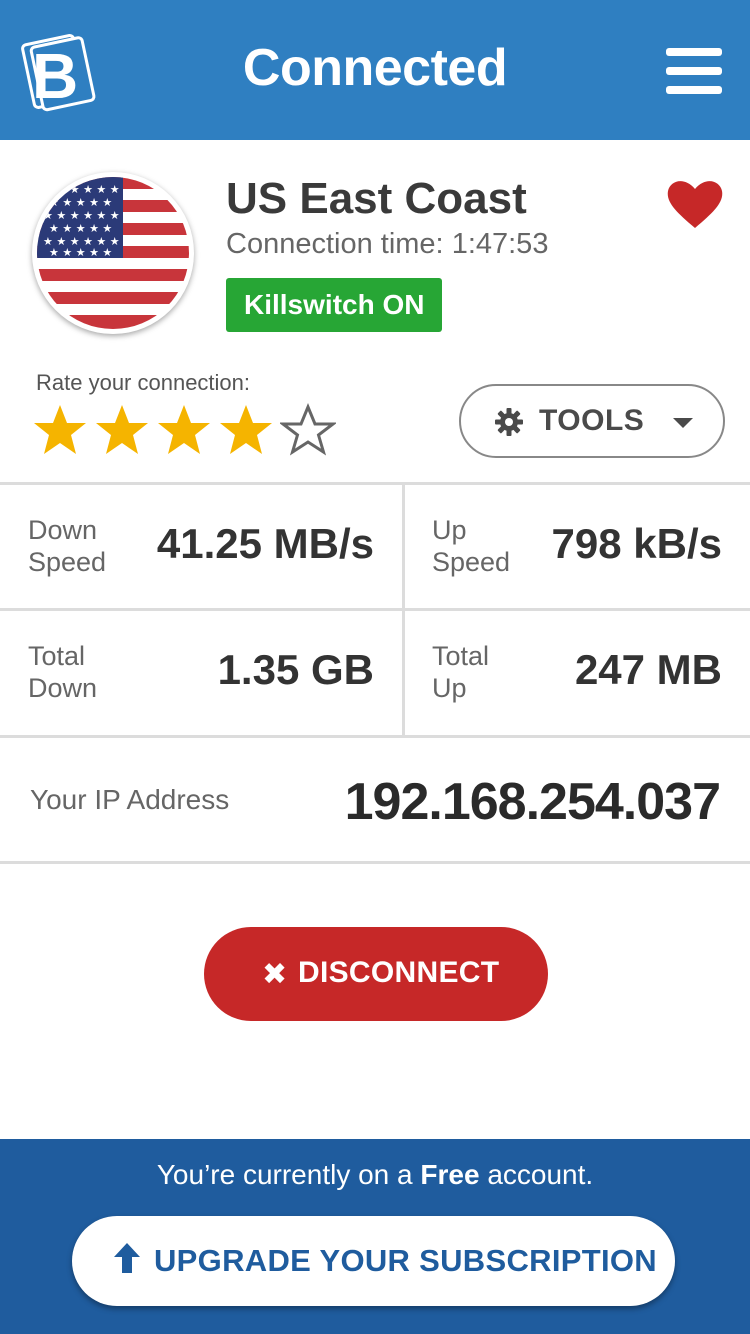 This screenshot has width=750, height=1334. What do you see at coordinates (375, 1174) in the screenshot?
I see `account-status-text: You’re currently on a Free account.` at bounding box center [375, 1174].